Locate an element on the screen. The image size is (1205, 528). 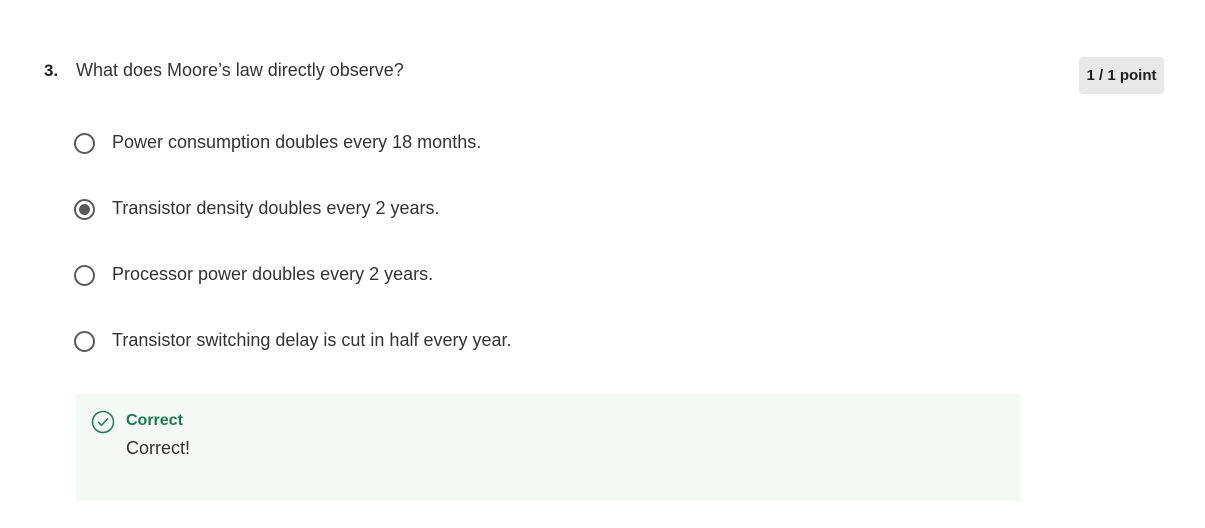
question-number: 3. is located at coordinates (51, 70).